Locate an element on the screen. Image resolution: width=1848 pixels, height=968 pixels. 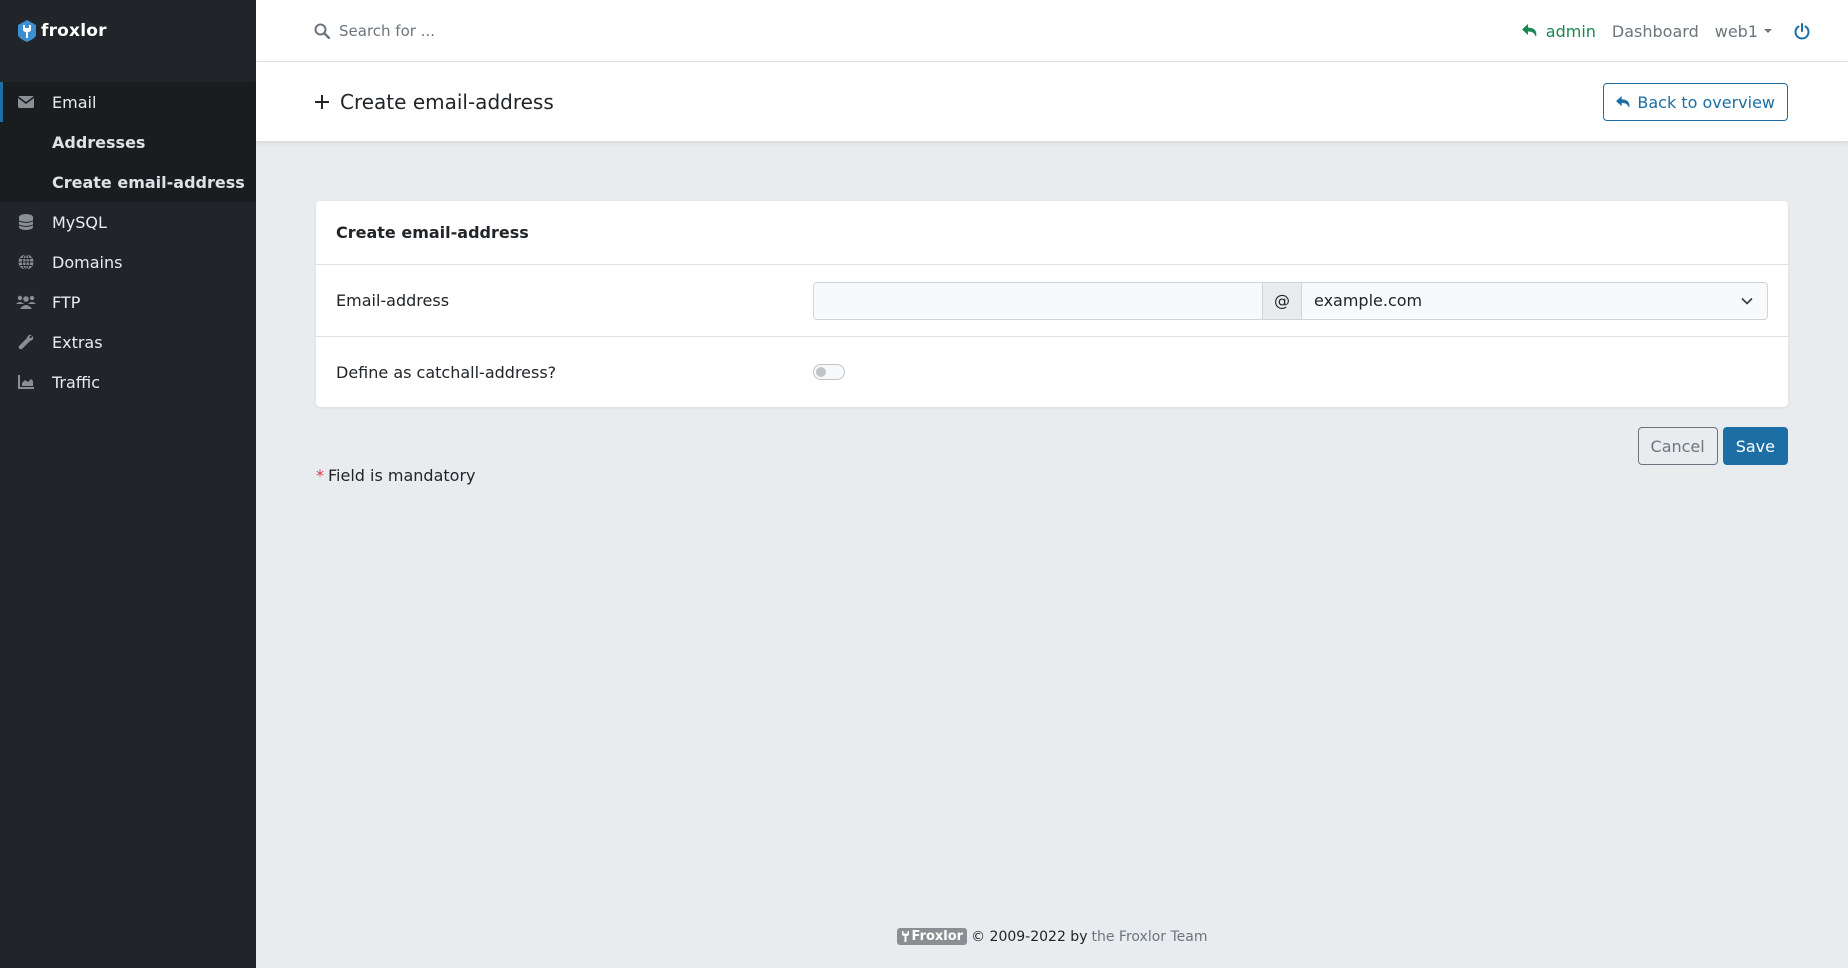
sidebar-item-label: Extras is located at coordinates (77, 342).